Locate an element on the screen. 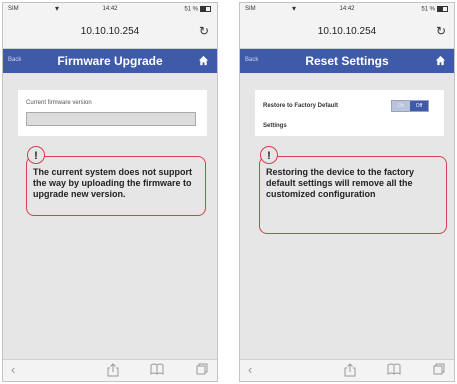 This screenshot has width=457, height=384. firmware-version-label: Current firmware version is located at coordinates (59, 103).